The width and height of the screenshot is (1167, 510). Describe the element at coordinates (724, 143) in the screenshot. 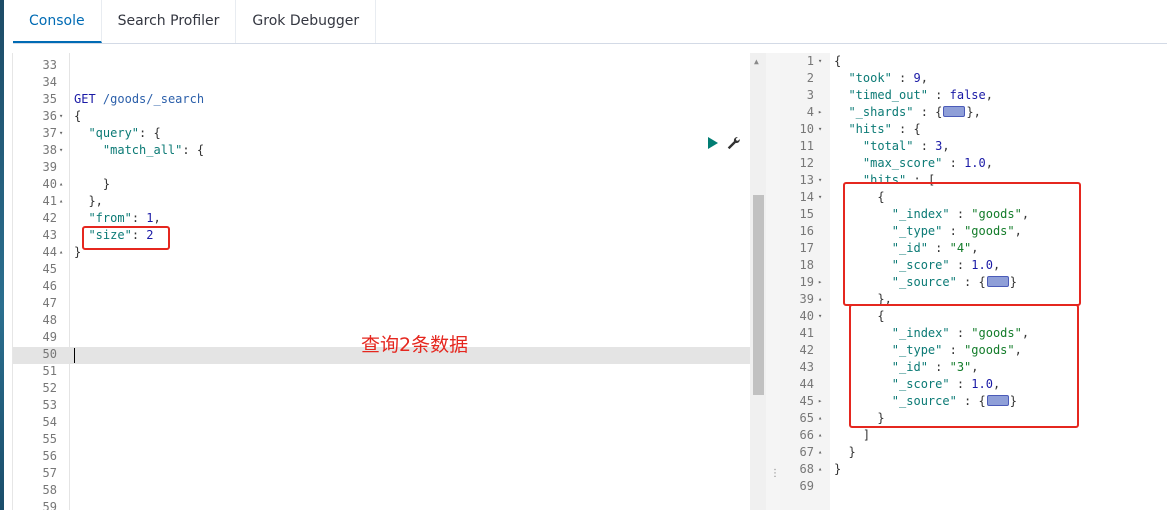

I see `request-actions` at that location.